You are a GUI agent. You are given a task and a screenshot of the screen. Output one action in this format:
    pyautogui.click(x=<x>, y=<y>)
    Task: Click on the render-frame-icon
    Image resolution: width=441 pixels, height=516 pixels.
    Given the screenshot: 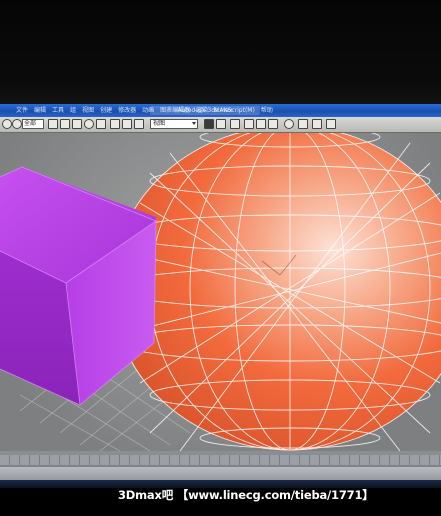 What is the action you would take?
    pyautogui.click(x=303, y=124)
    